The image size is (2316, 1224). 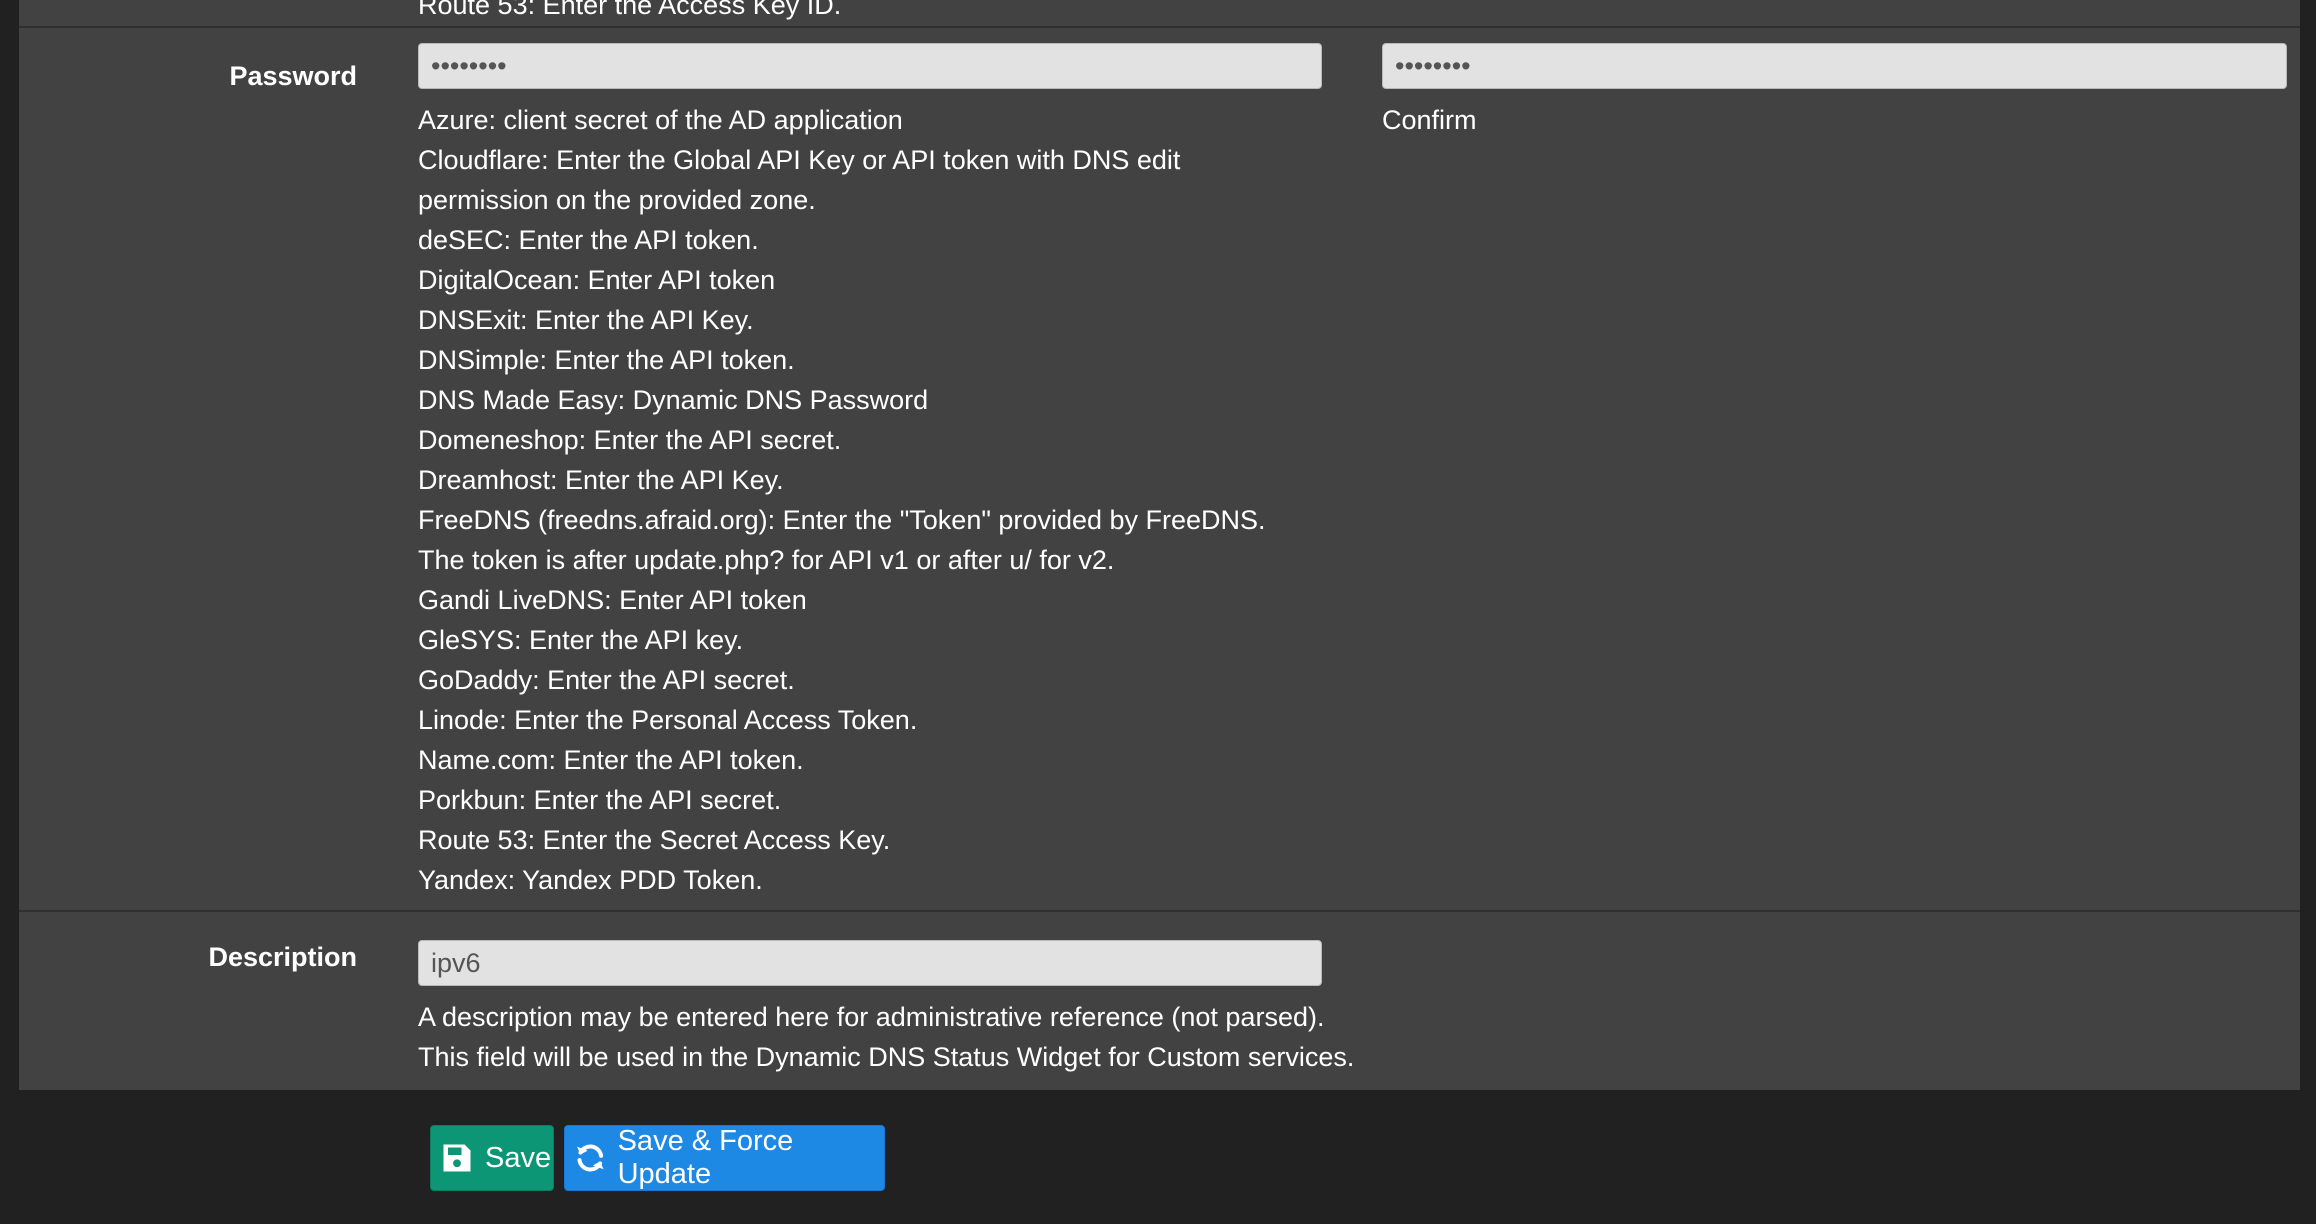 I want to click on help-line: DNSimple: Enter the API token., so click(x=606, y=360).